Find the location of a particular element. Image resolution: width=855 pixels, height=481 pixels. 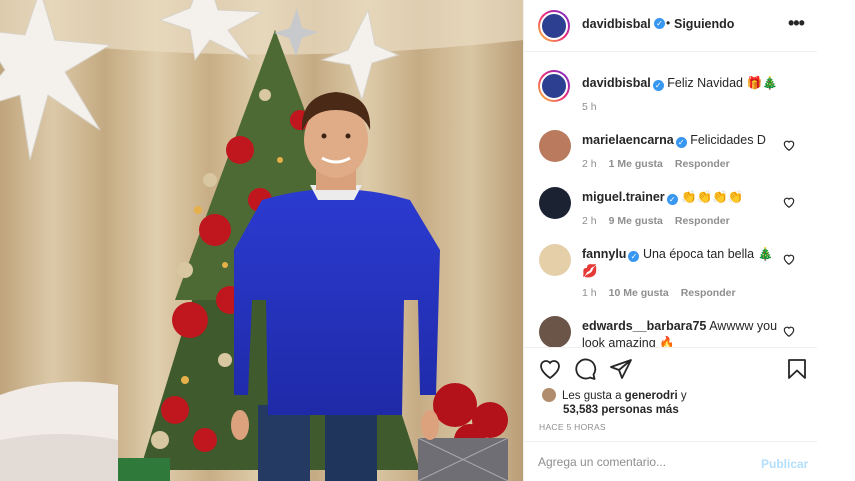

post-timestamp: Hace 5 horas is located at coordinates (572, 427).